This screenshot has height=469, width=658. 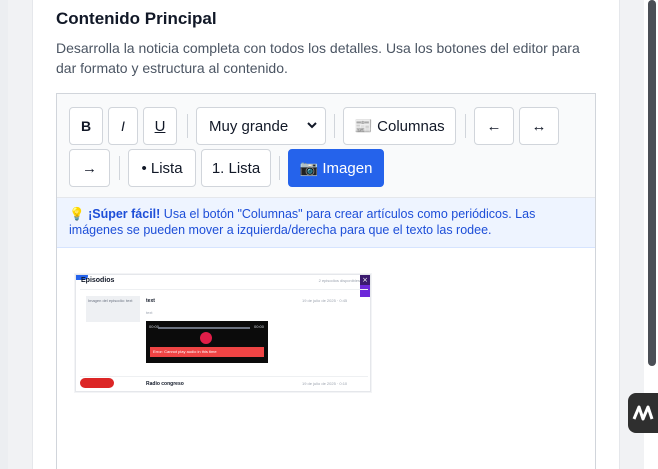 I want to click on italic-button: I, so click(x=123, y=126).